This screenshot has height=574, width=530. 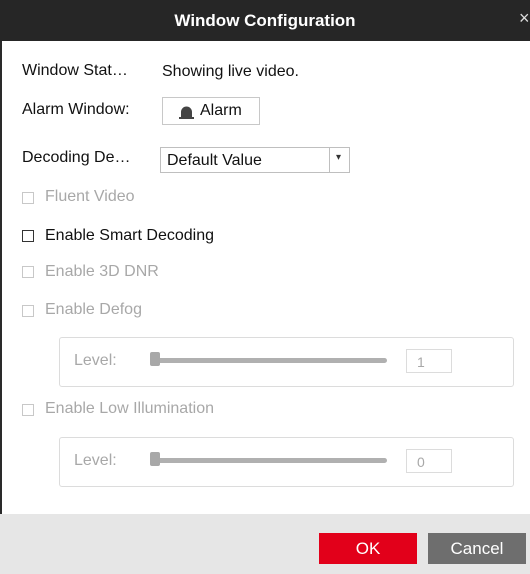 What do you see at coordinates (28, 272) in the screenshot?
I see `3d-dnr-checkbox` at bounding box center [28, 272].